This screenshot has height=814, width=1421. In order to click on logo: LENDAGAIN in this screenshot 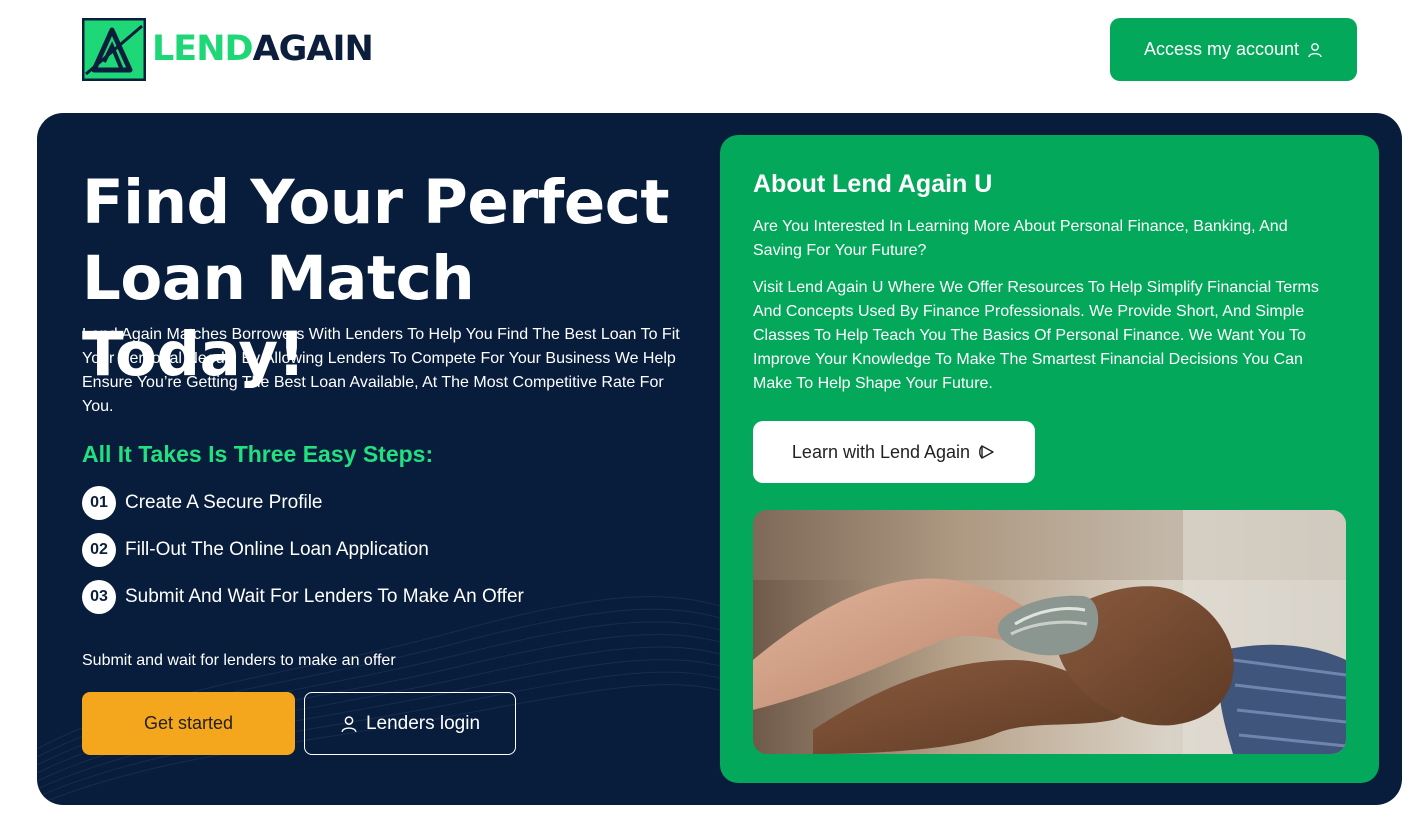, I will do `click(228, 49)`.